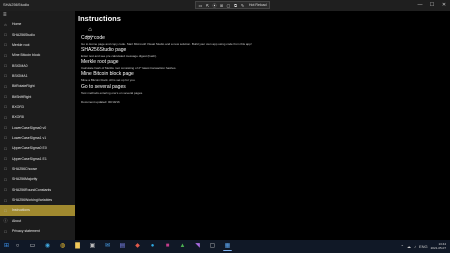 The height and width of the screenshot is (253, 450). I want to click on file-explorer-icon: ▇, so click(77, 246).